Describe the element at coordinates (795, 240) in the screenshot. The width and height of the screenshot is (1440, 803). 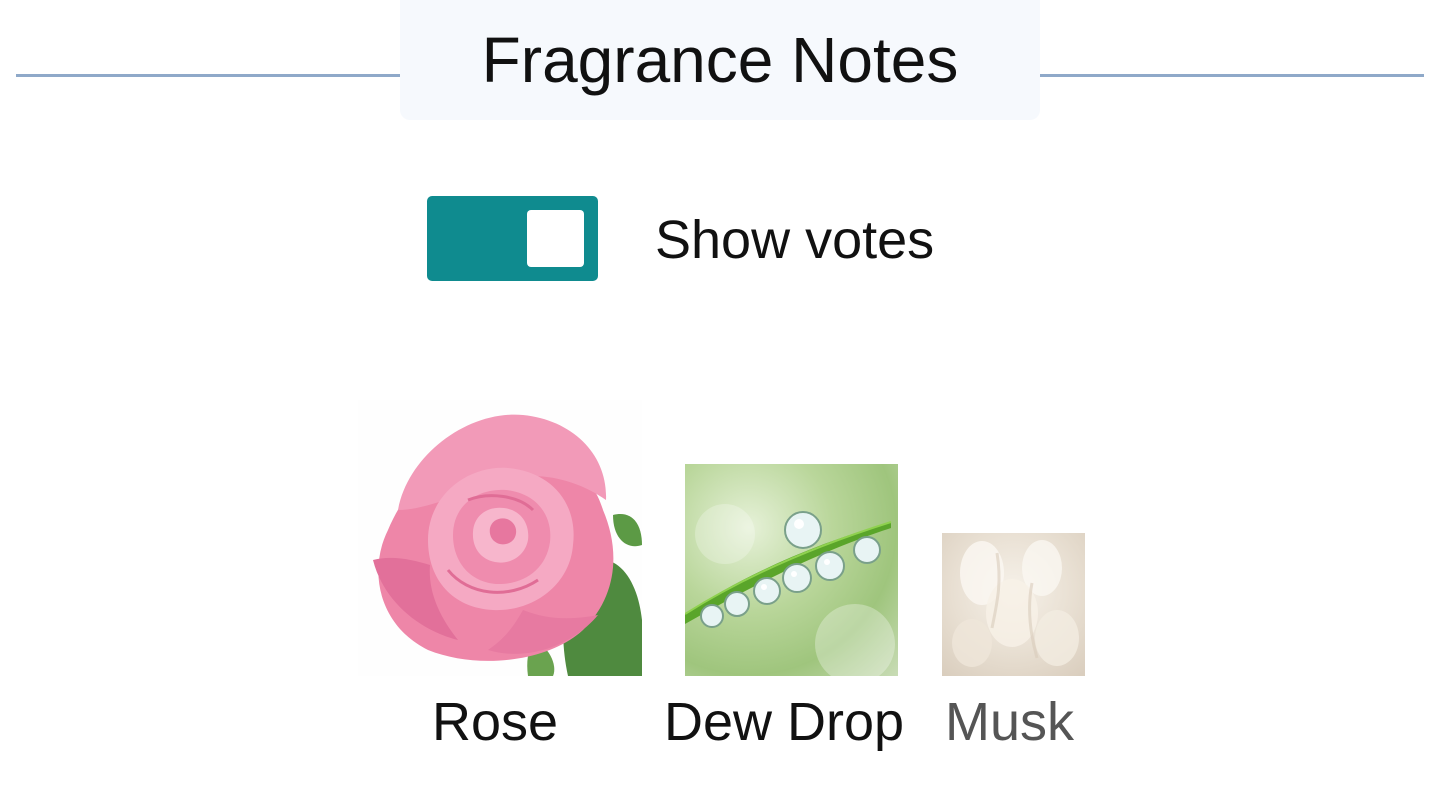
I see `show-votes-label: Show votes` at that location.